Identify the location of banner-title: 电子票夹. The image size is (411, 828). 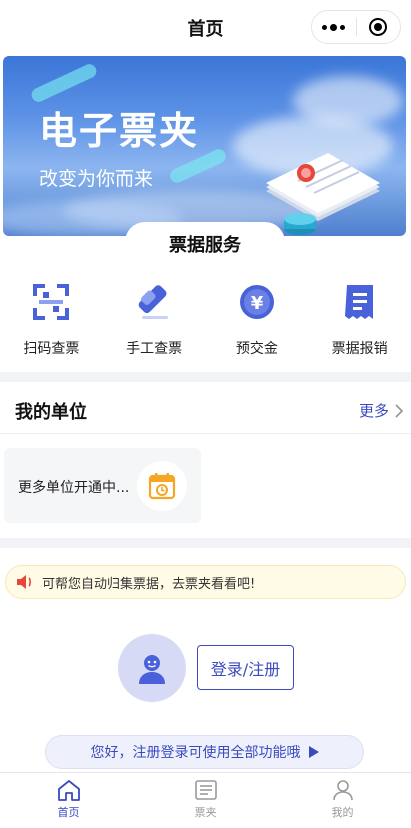
(119, 131).